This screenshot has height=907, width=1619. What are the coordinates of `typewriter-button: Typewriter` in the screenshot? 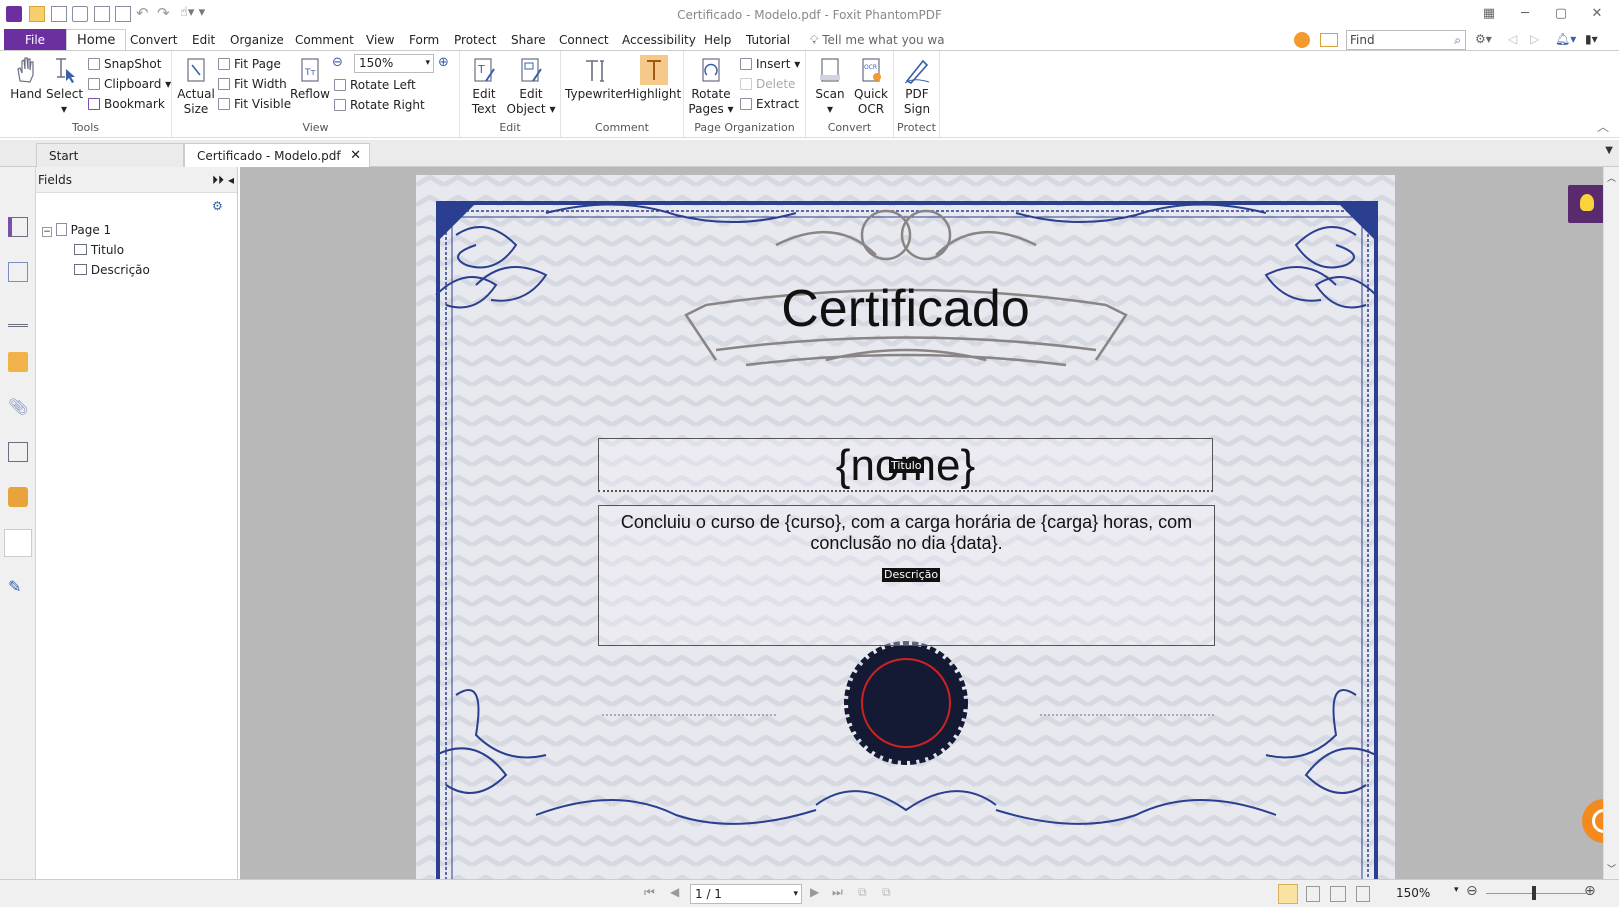 It's located at (596, 78).